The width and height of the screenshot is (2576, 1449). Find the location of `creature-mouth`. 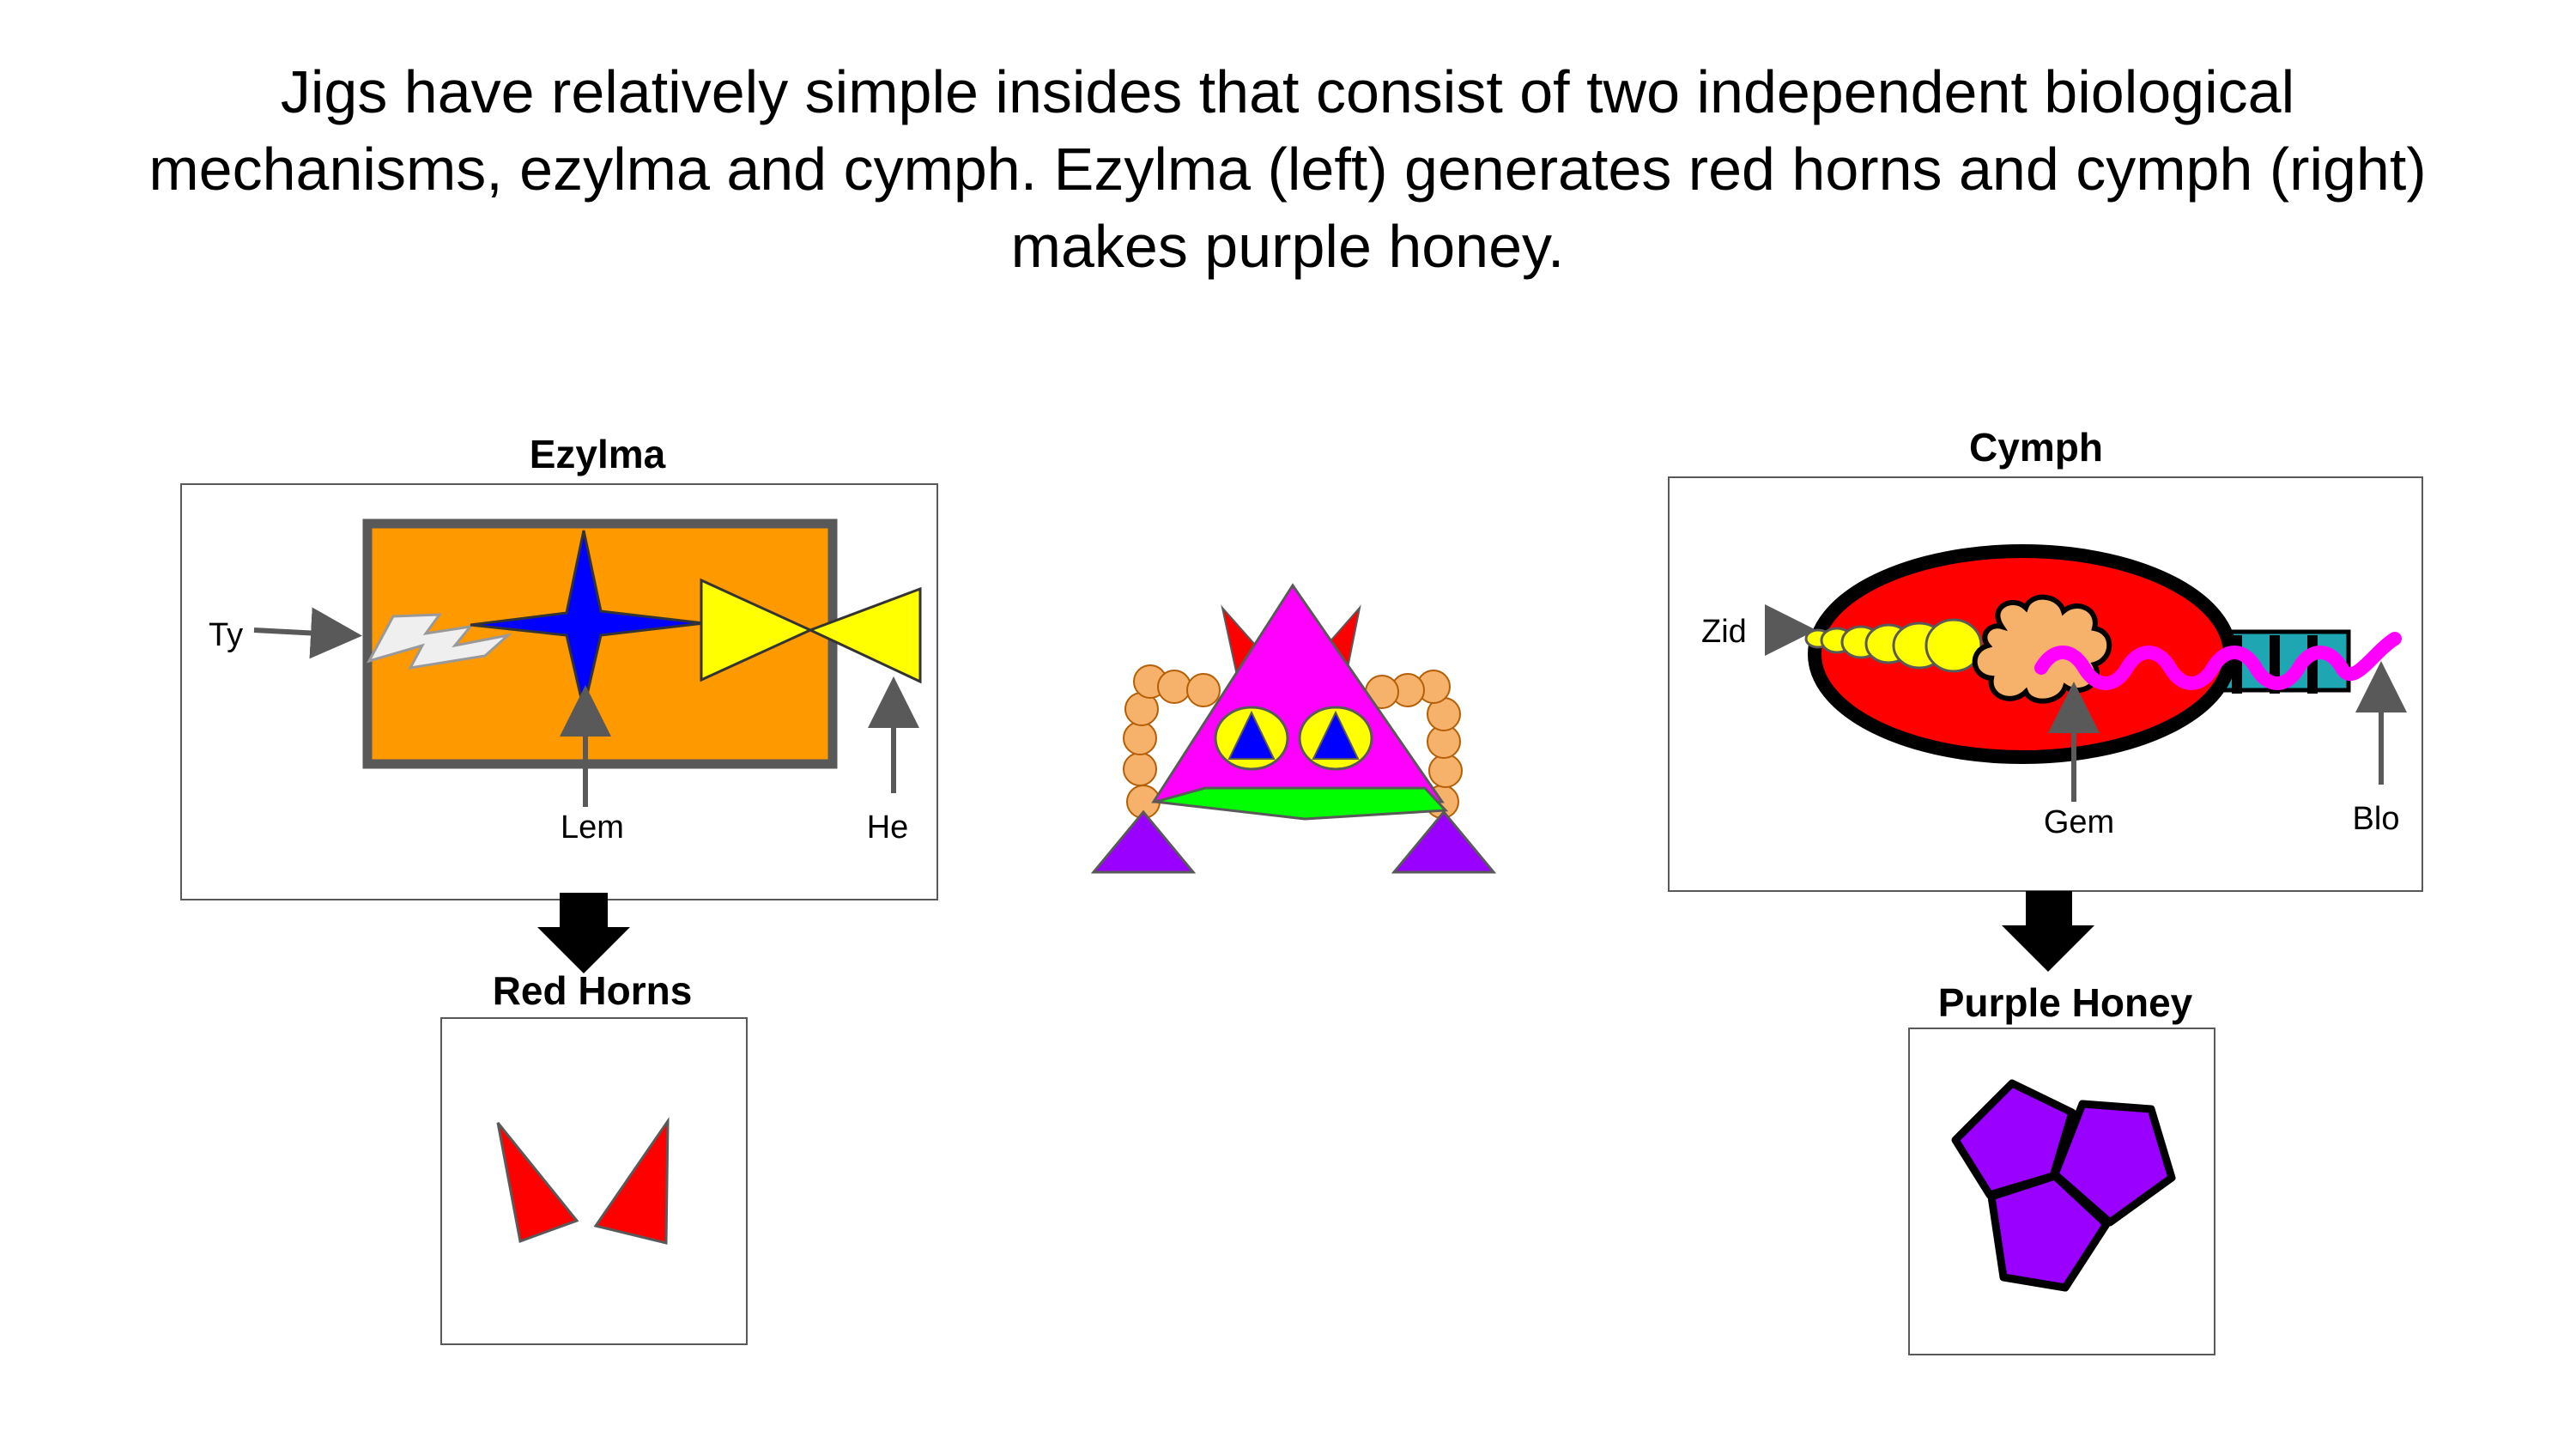

creature-mouth is located at coordinates (1302, 803).